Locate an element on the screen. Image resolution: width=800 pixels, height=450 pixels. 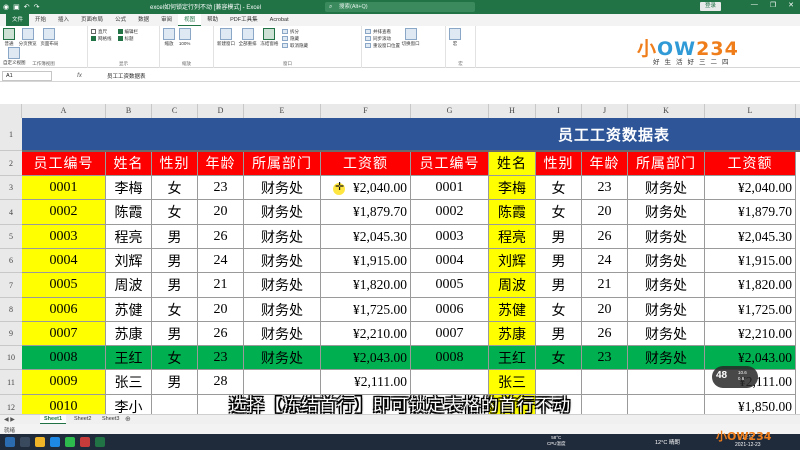
table-cell: ¥2,043.00 is located at coordinates (366, 358).